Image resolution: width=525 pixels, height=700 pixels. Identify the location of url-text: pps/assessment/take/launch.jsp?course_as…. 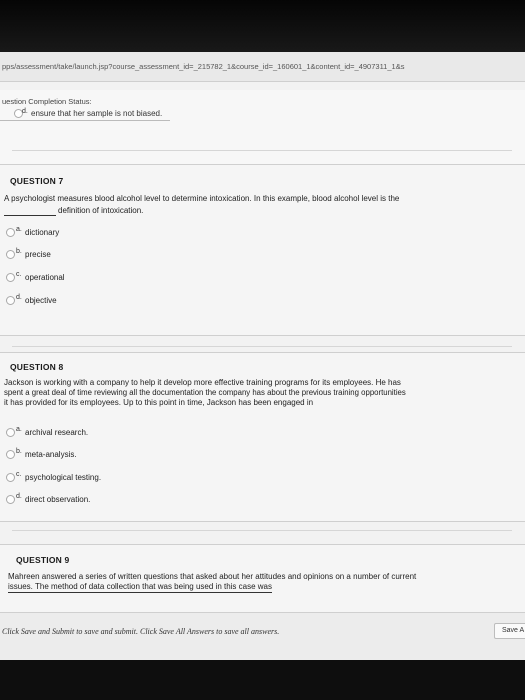
(203, 66).